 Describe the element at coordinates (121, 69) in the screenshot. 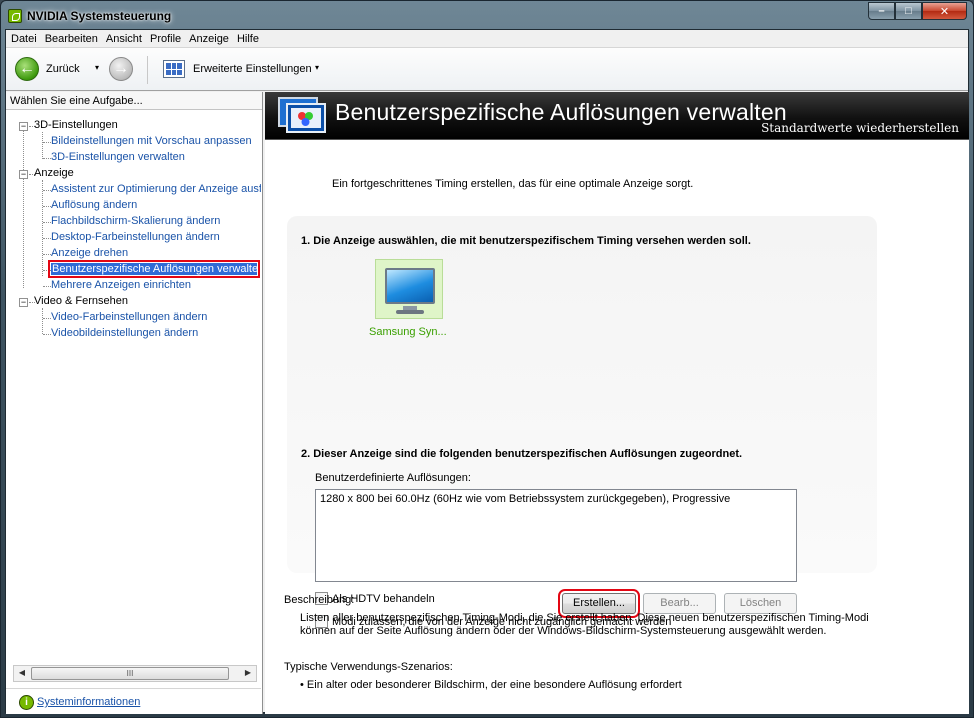

I see `forward-arrow-icon: →` at that location.